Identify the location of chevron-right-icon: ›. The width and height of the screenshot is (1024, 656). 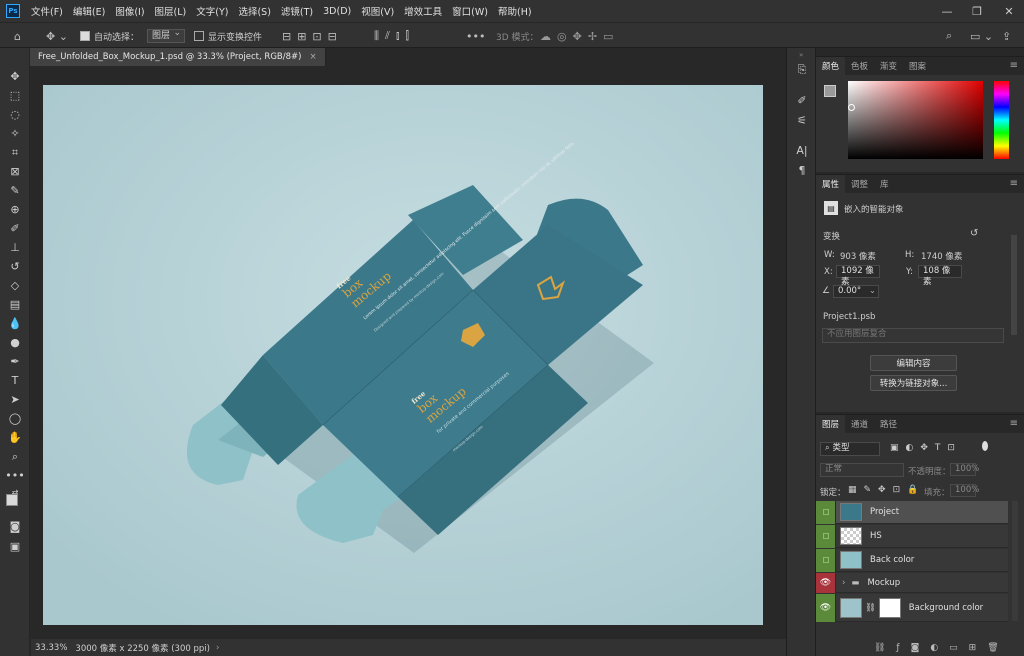
(843, 583).